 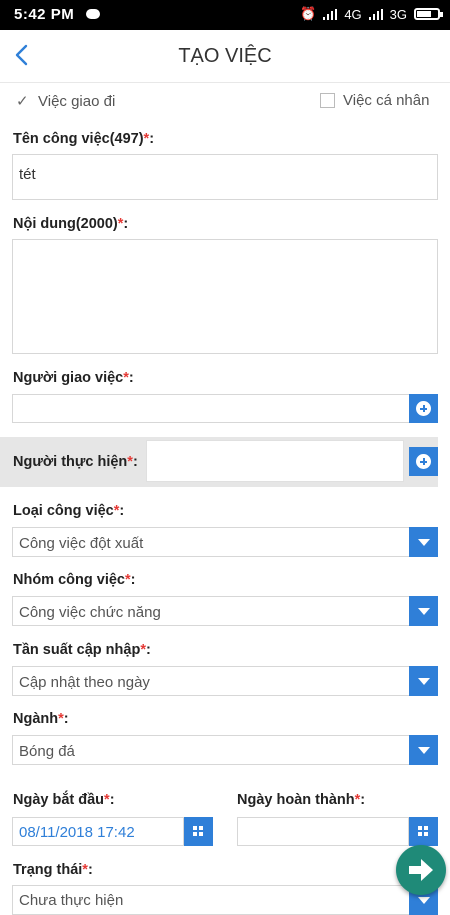 I want to click on assigner-label: Người giao việc*:, so click(x=73, y=378).